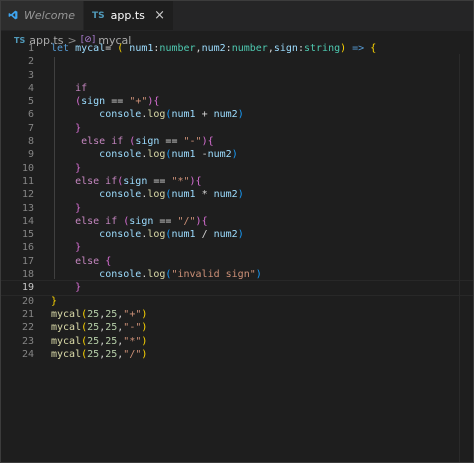  Describe the element at coordinates (27, 208) in the screenshot. I see `line-number: 13` at that location.